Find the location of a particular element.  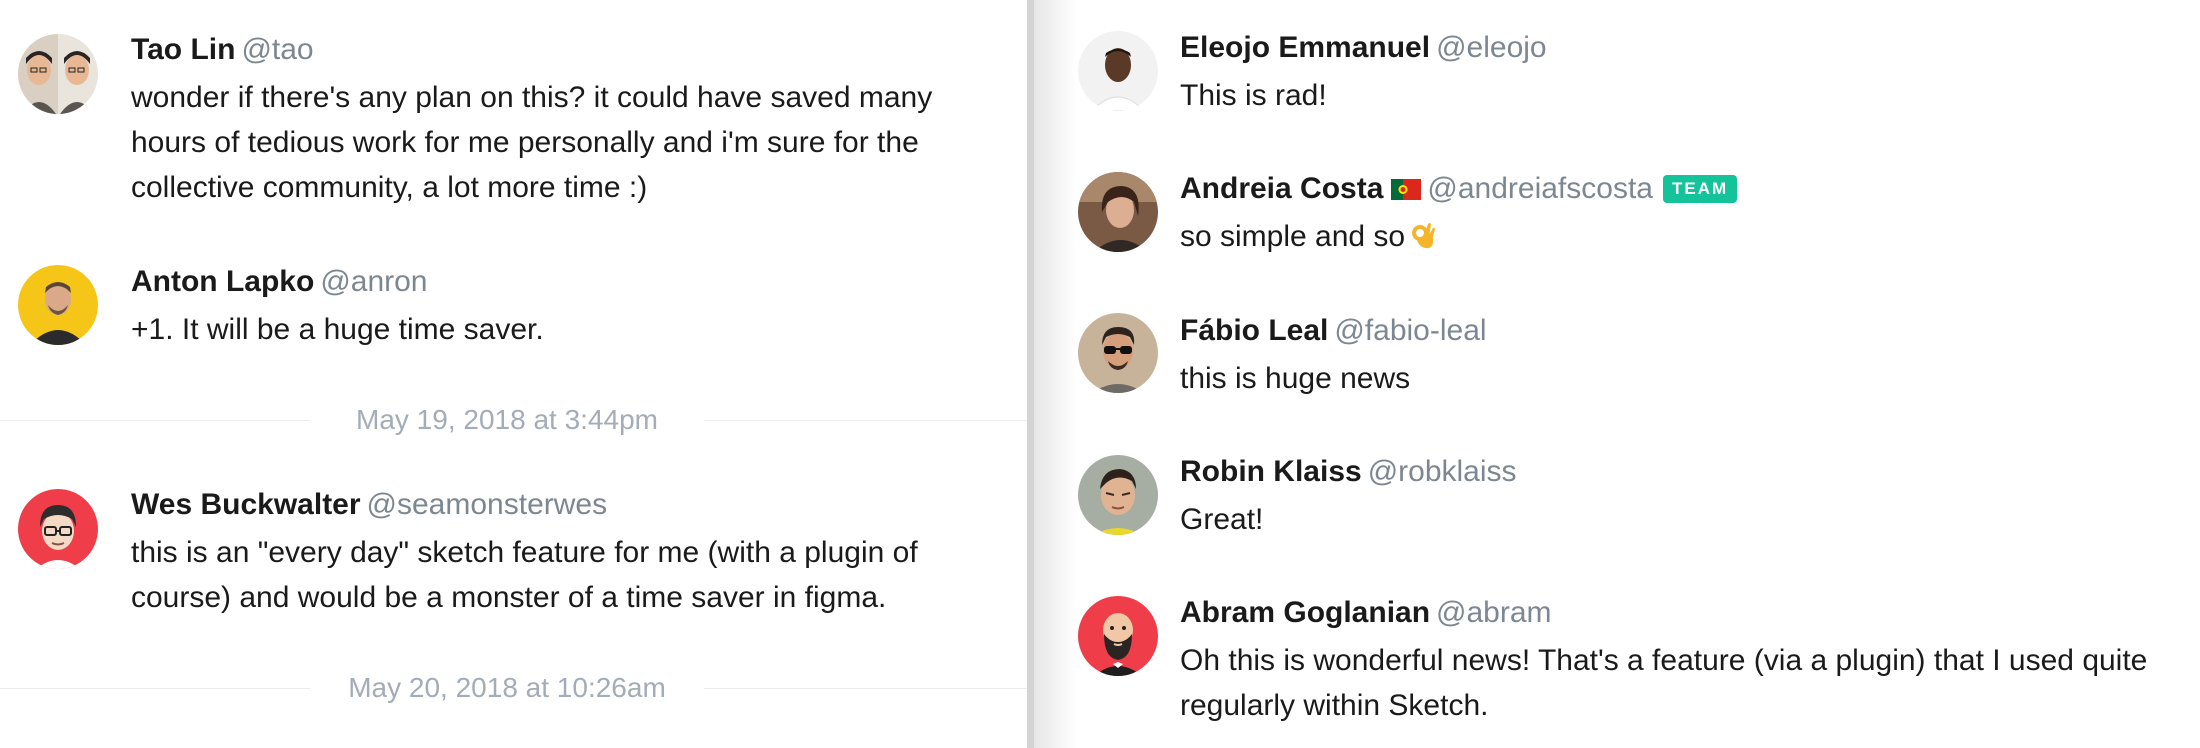

author-name: Fábio Leal is located at coordinates (1254, 330).